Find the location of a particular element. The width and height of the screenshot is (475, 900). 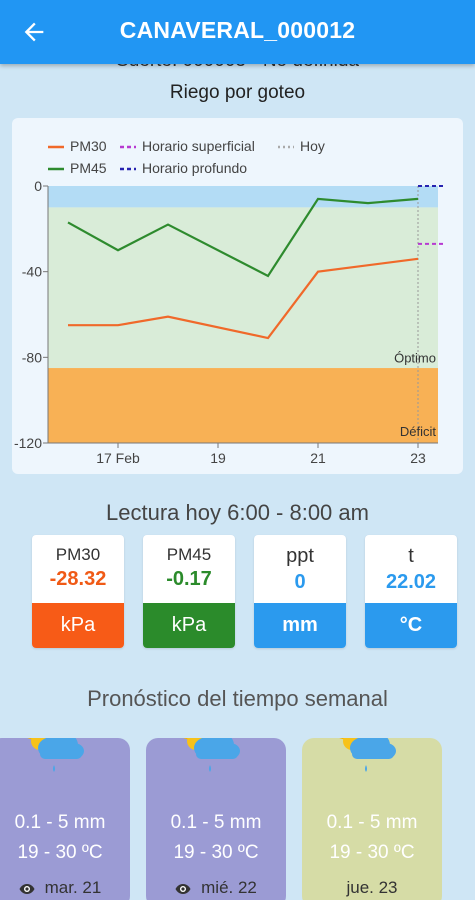

y-tick-label: 0 is located at coordinates (38, 186).